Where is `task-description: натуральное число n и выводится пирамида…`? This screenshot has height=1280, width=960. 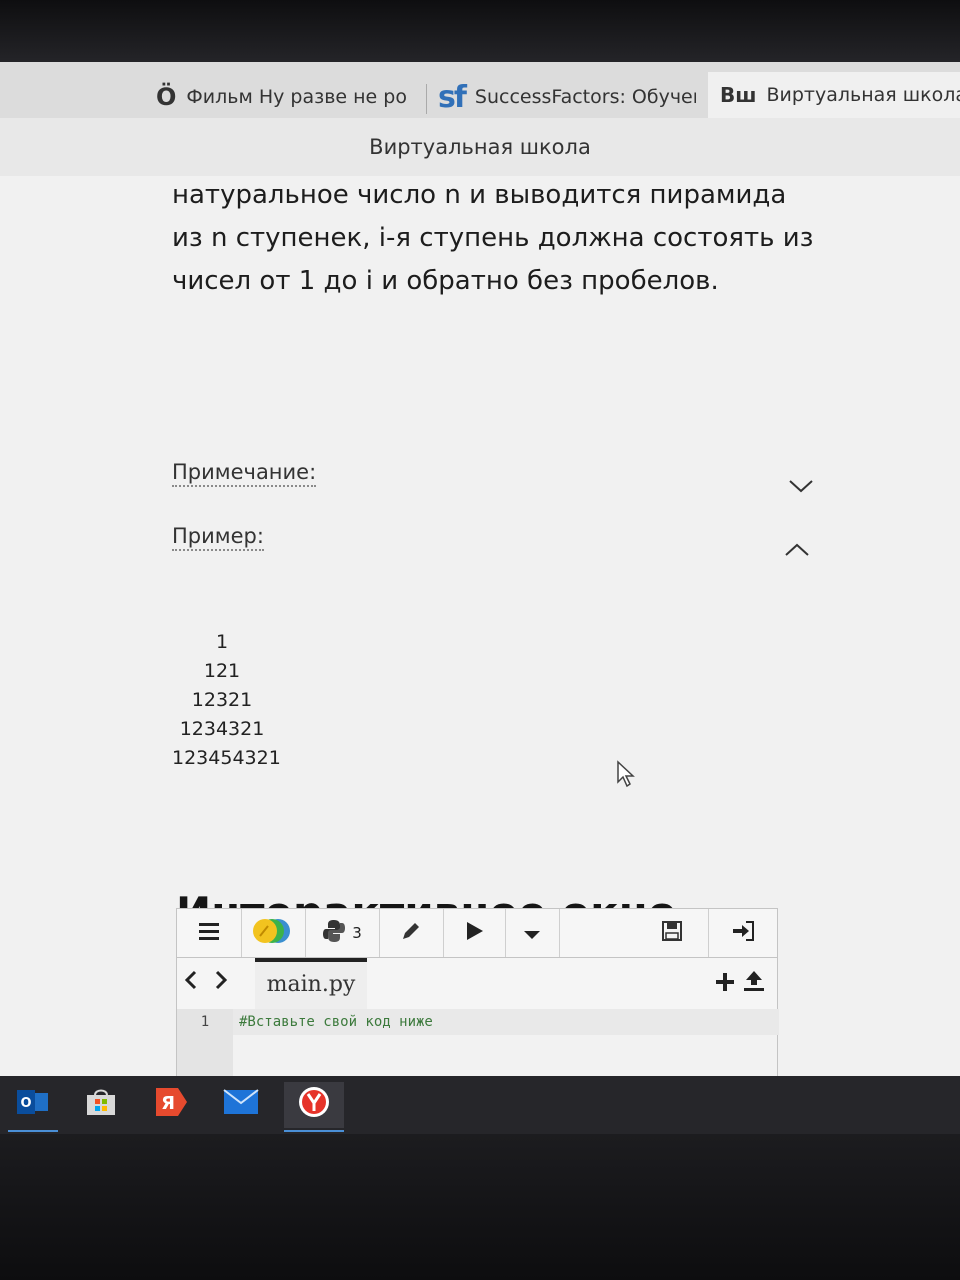
task-description: натуральное число n и выводится пирамида… is located at coordinates (493, 238).